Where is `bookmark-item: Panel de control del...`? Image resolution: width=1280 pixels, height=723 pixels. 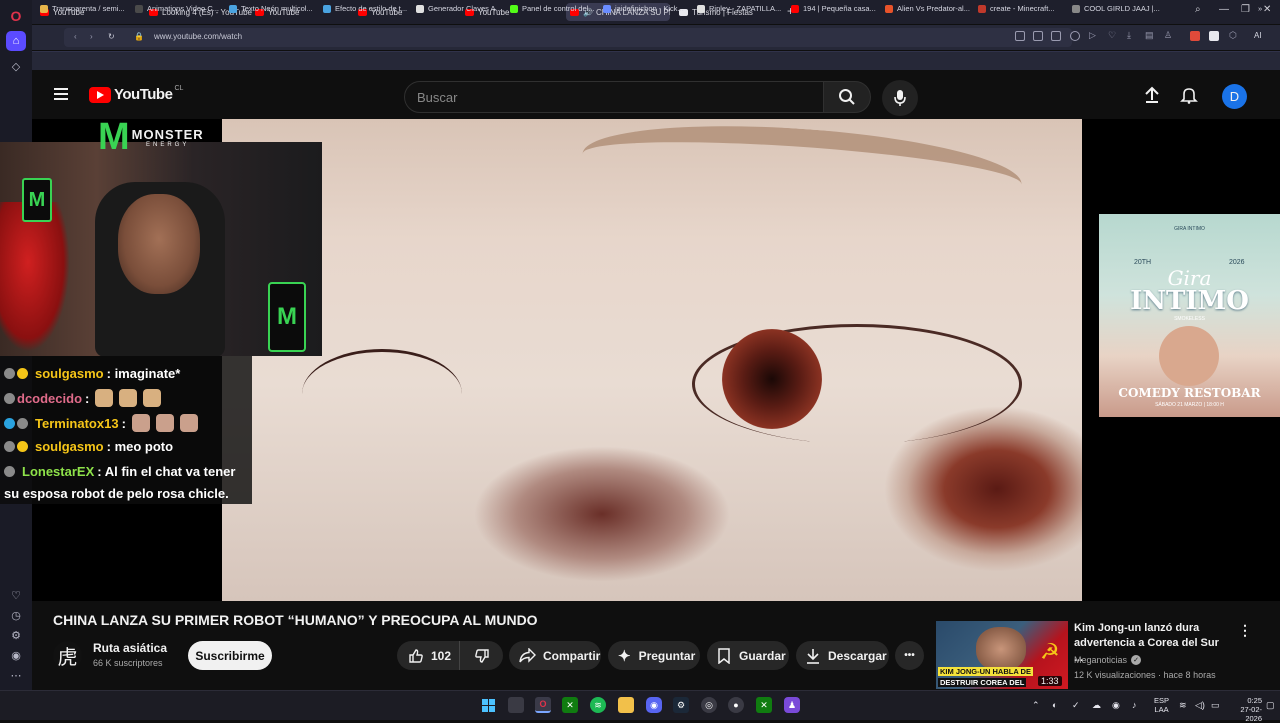
bookmark-item: Panel de control del... is located at coordinates (552, 8).